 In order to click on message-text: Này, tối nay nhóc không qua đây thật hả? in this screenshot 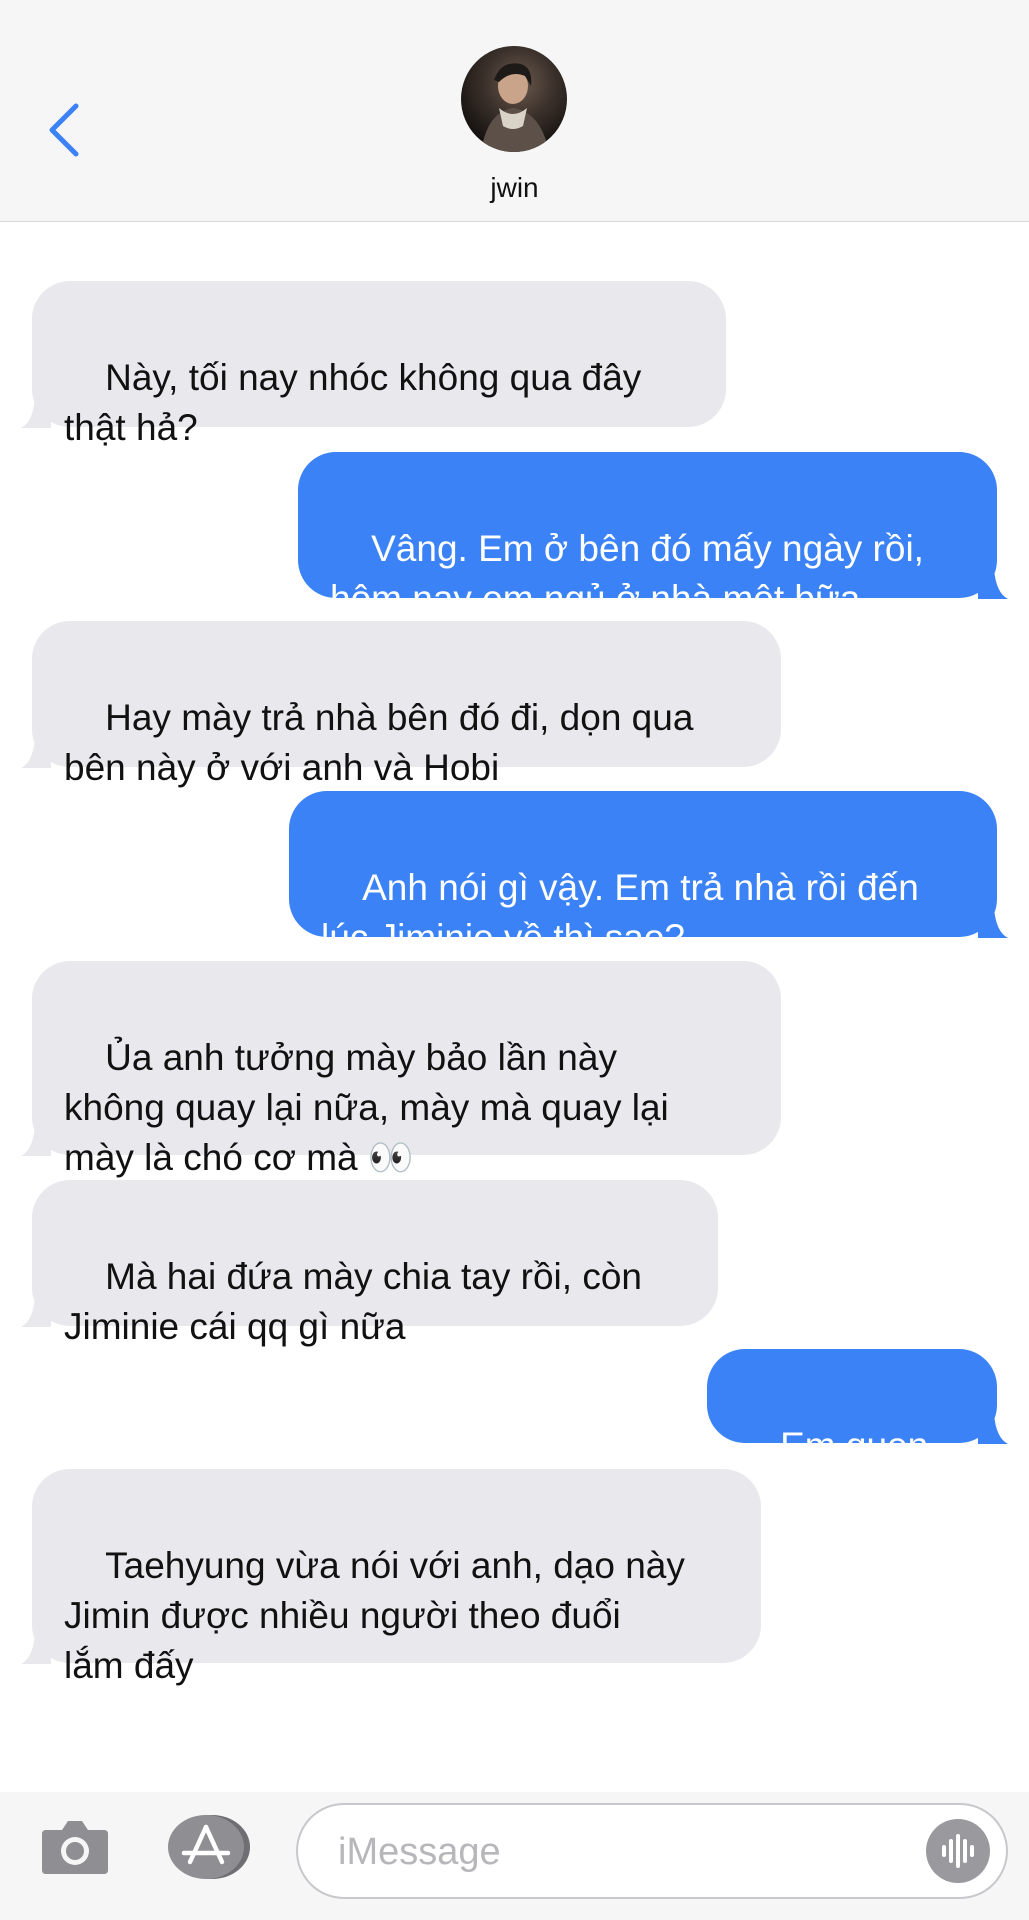, I will do `click(353, 402)`.